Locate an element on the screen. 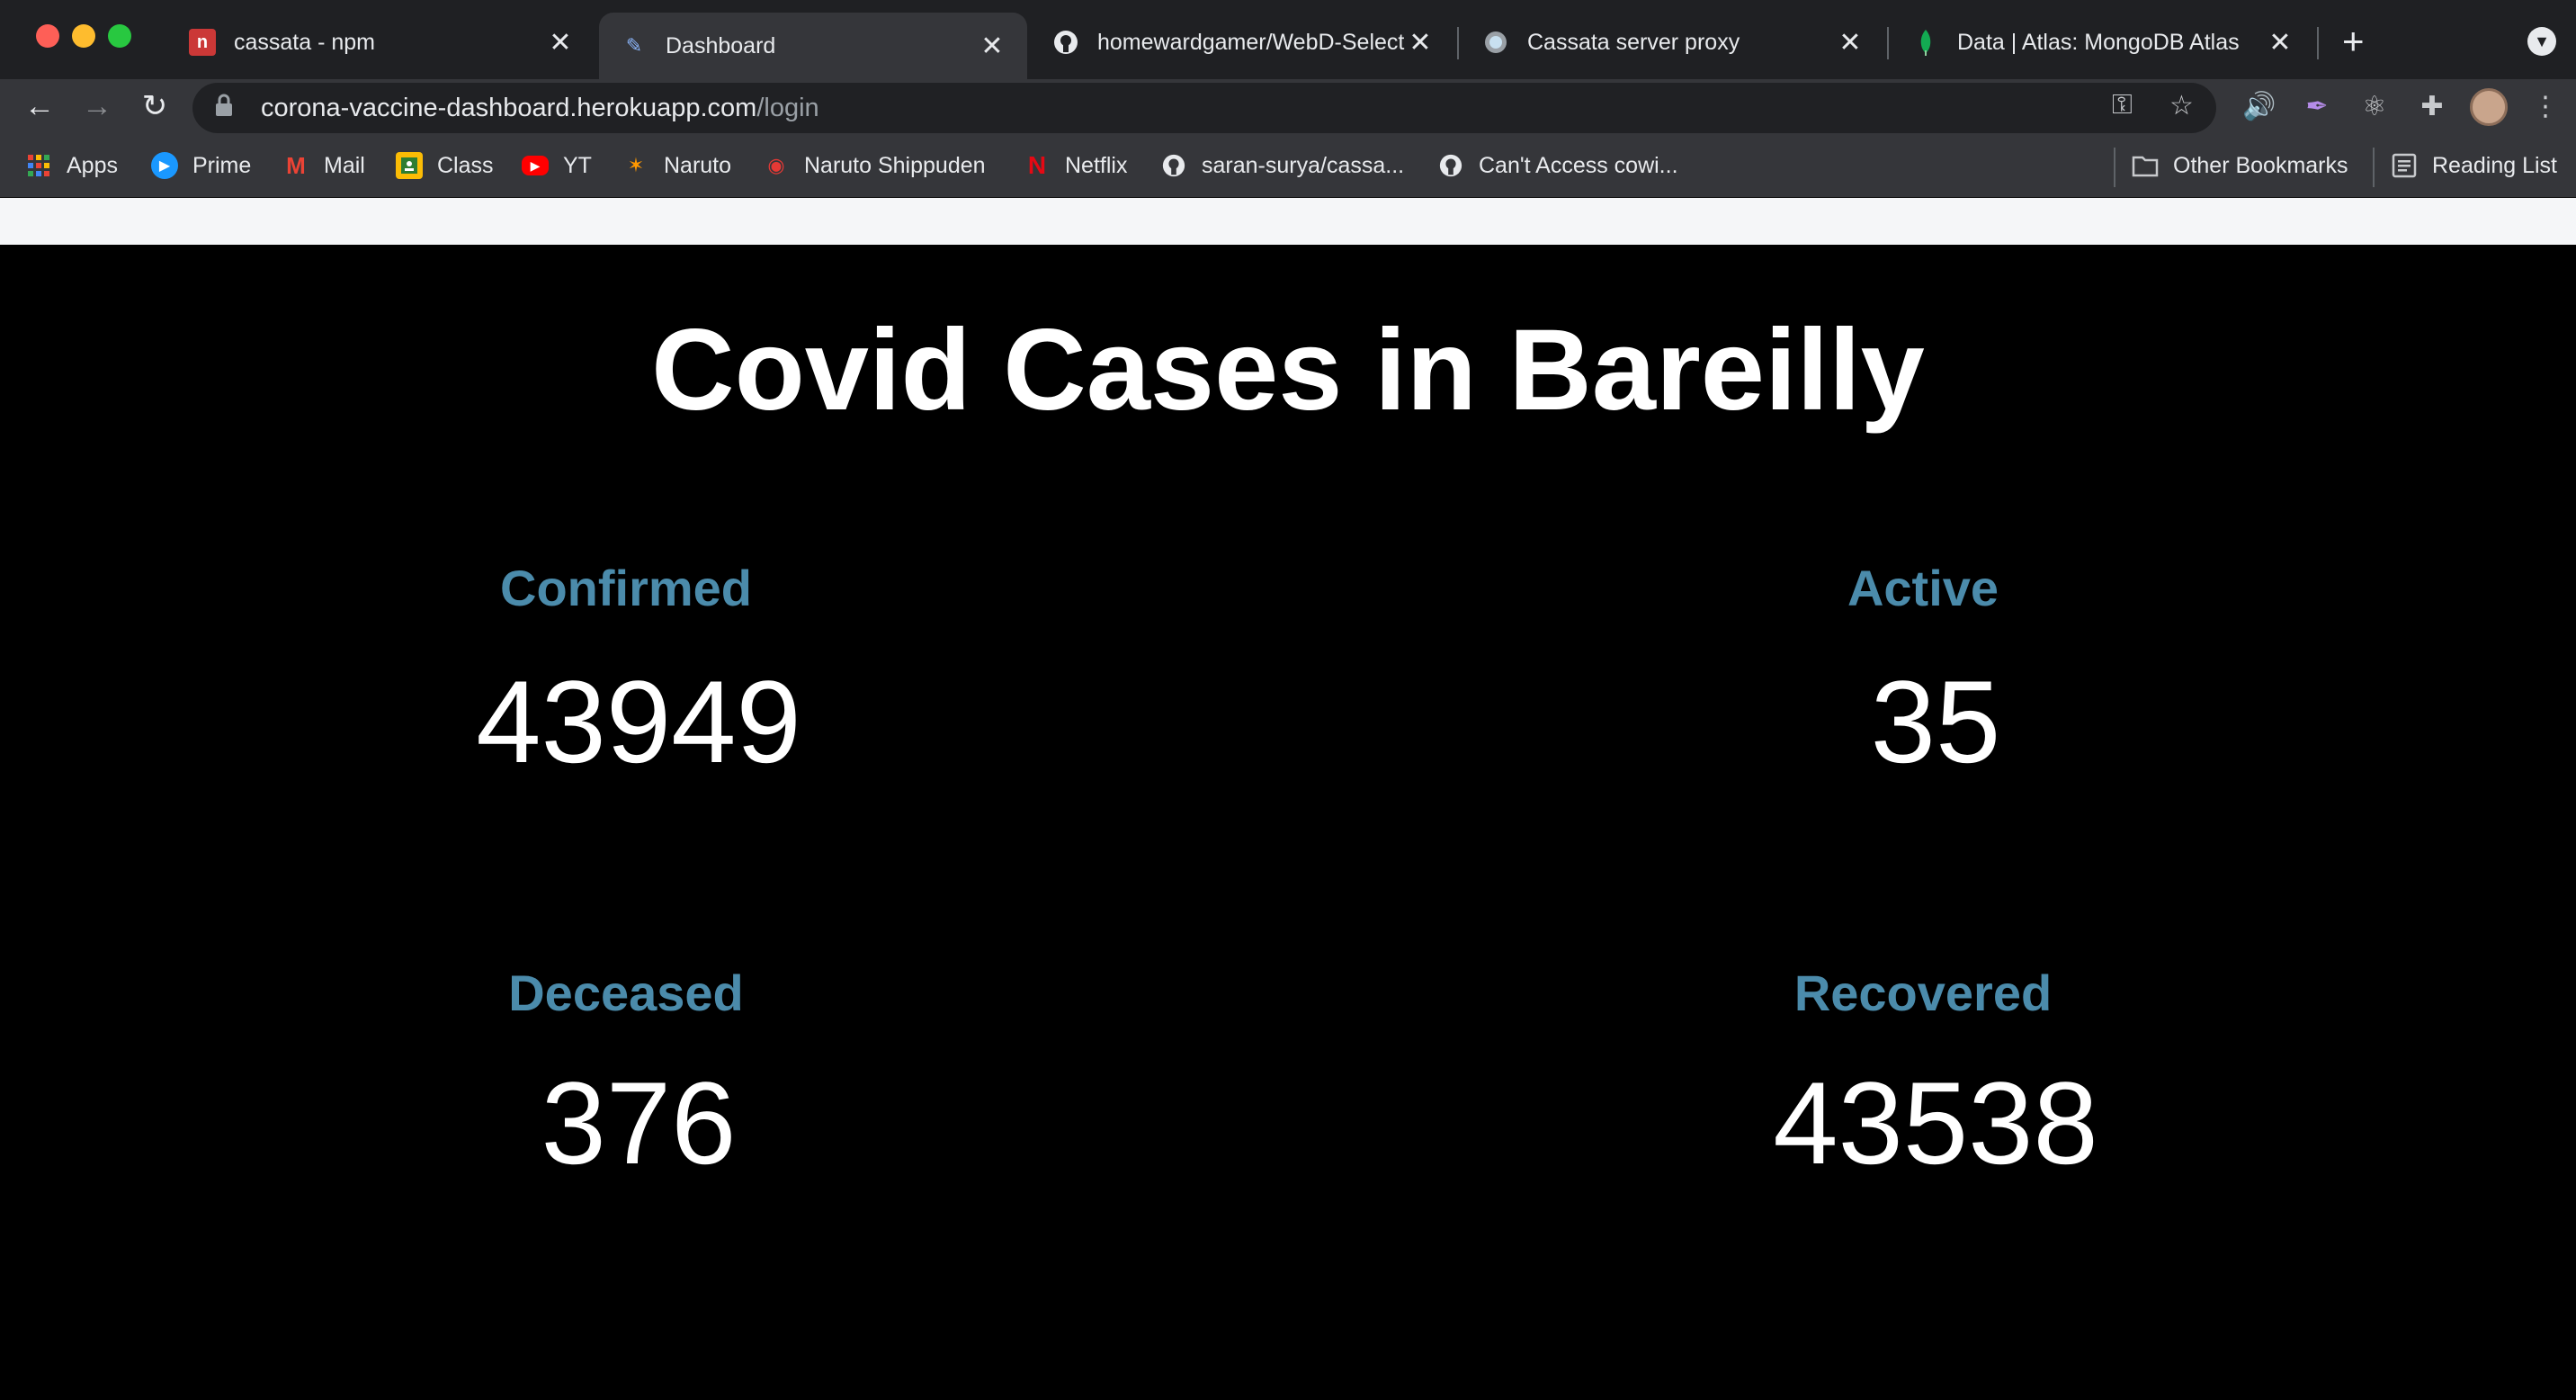  bookmark-naruto-shippuden: ◉ Naruto Shippuden is located at coordinates (874, 165).